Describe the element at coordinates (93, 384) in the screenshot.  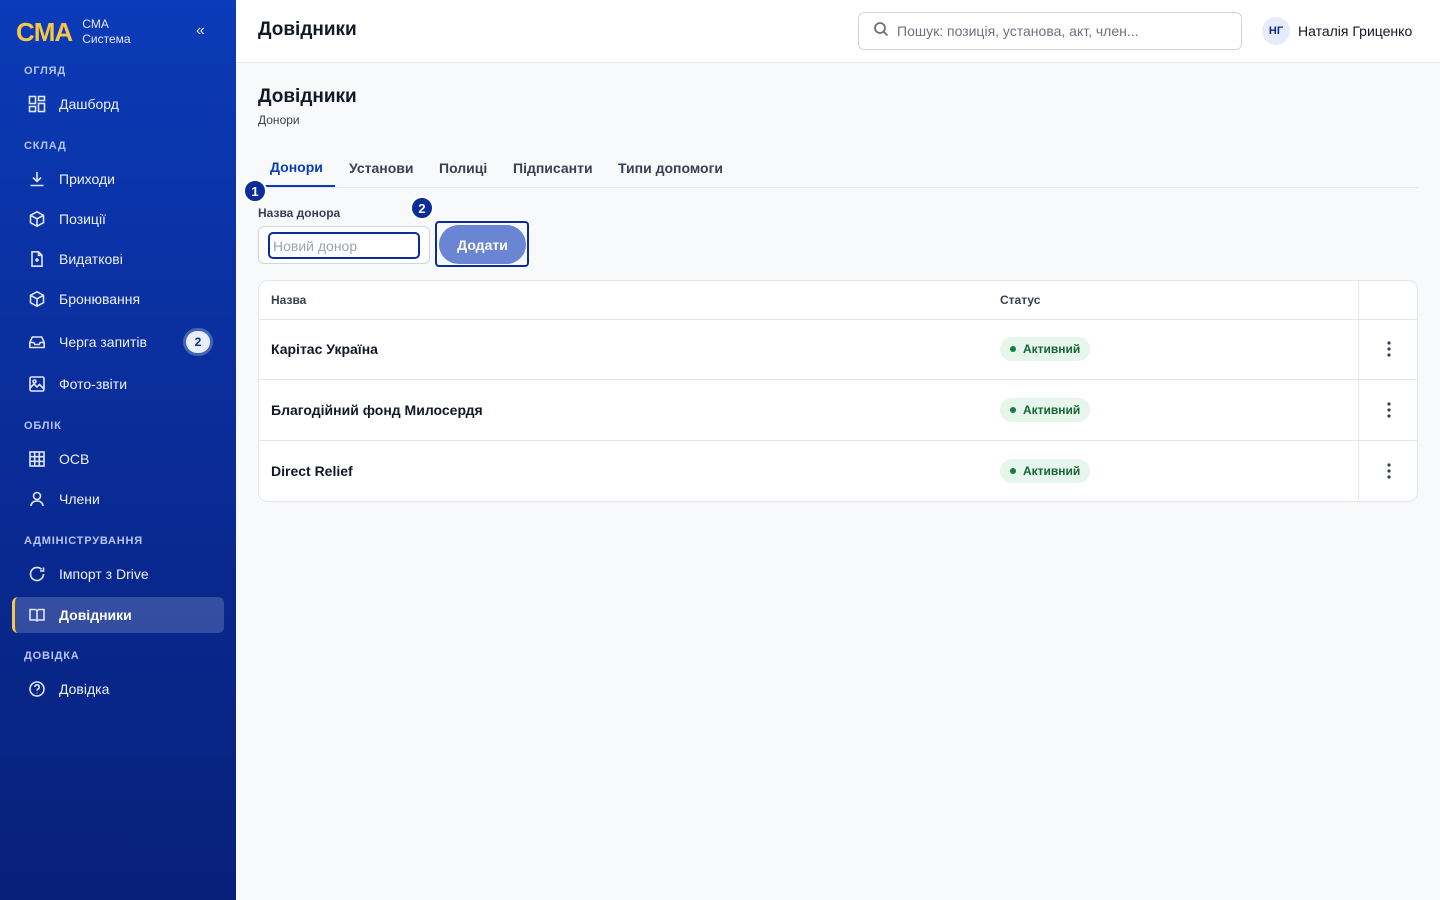
I see `sidebar-item-label: Фото-звіти` at that location.